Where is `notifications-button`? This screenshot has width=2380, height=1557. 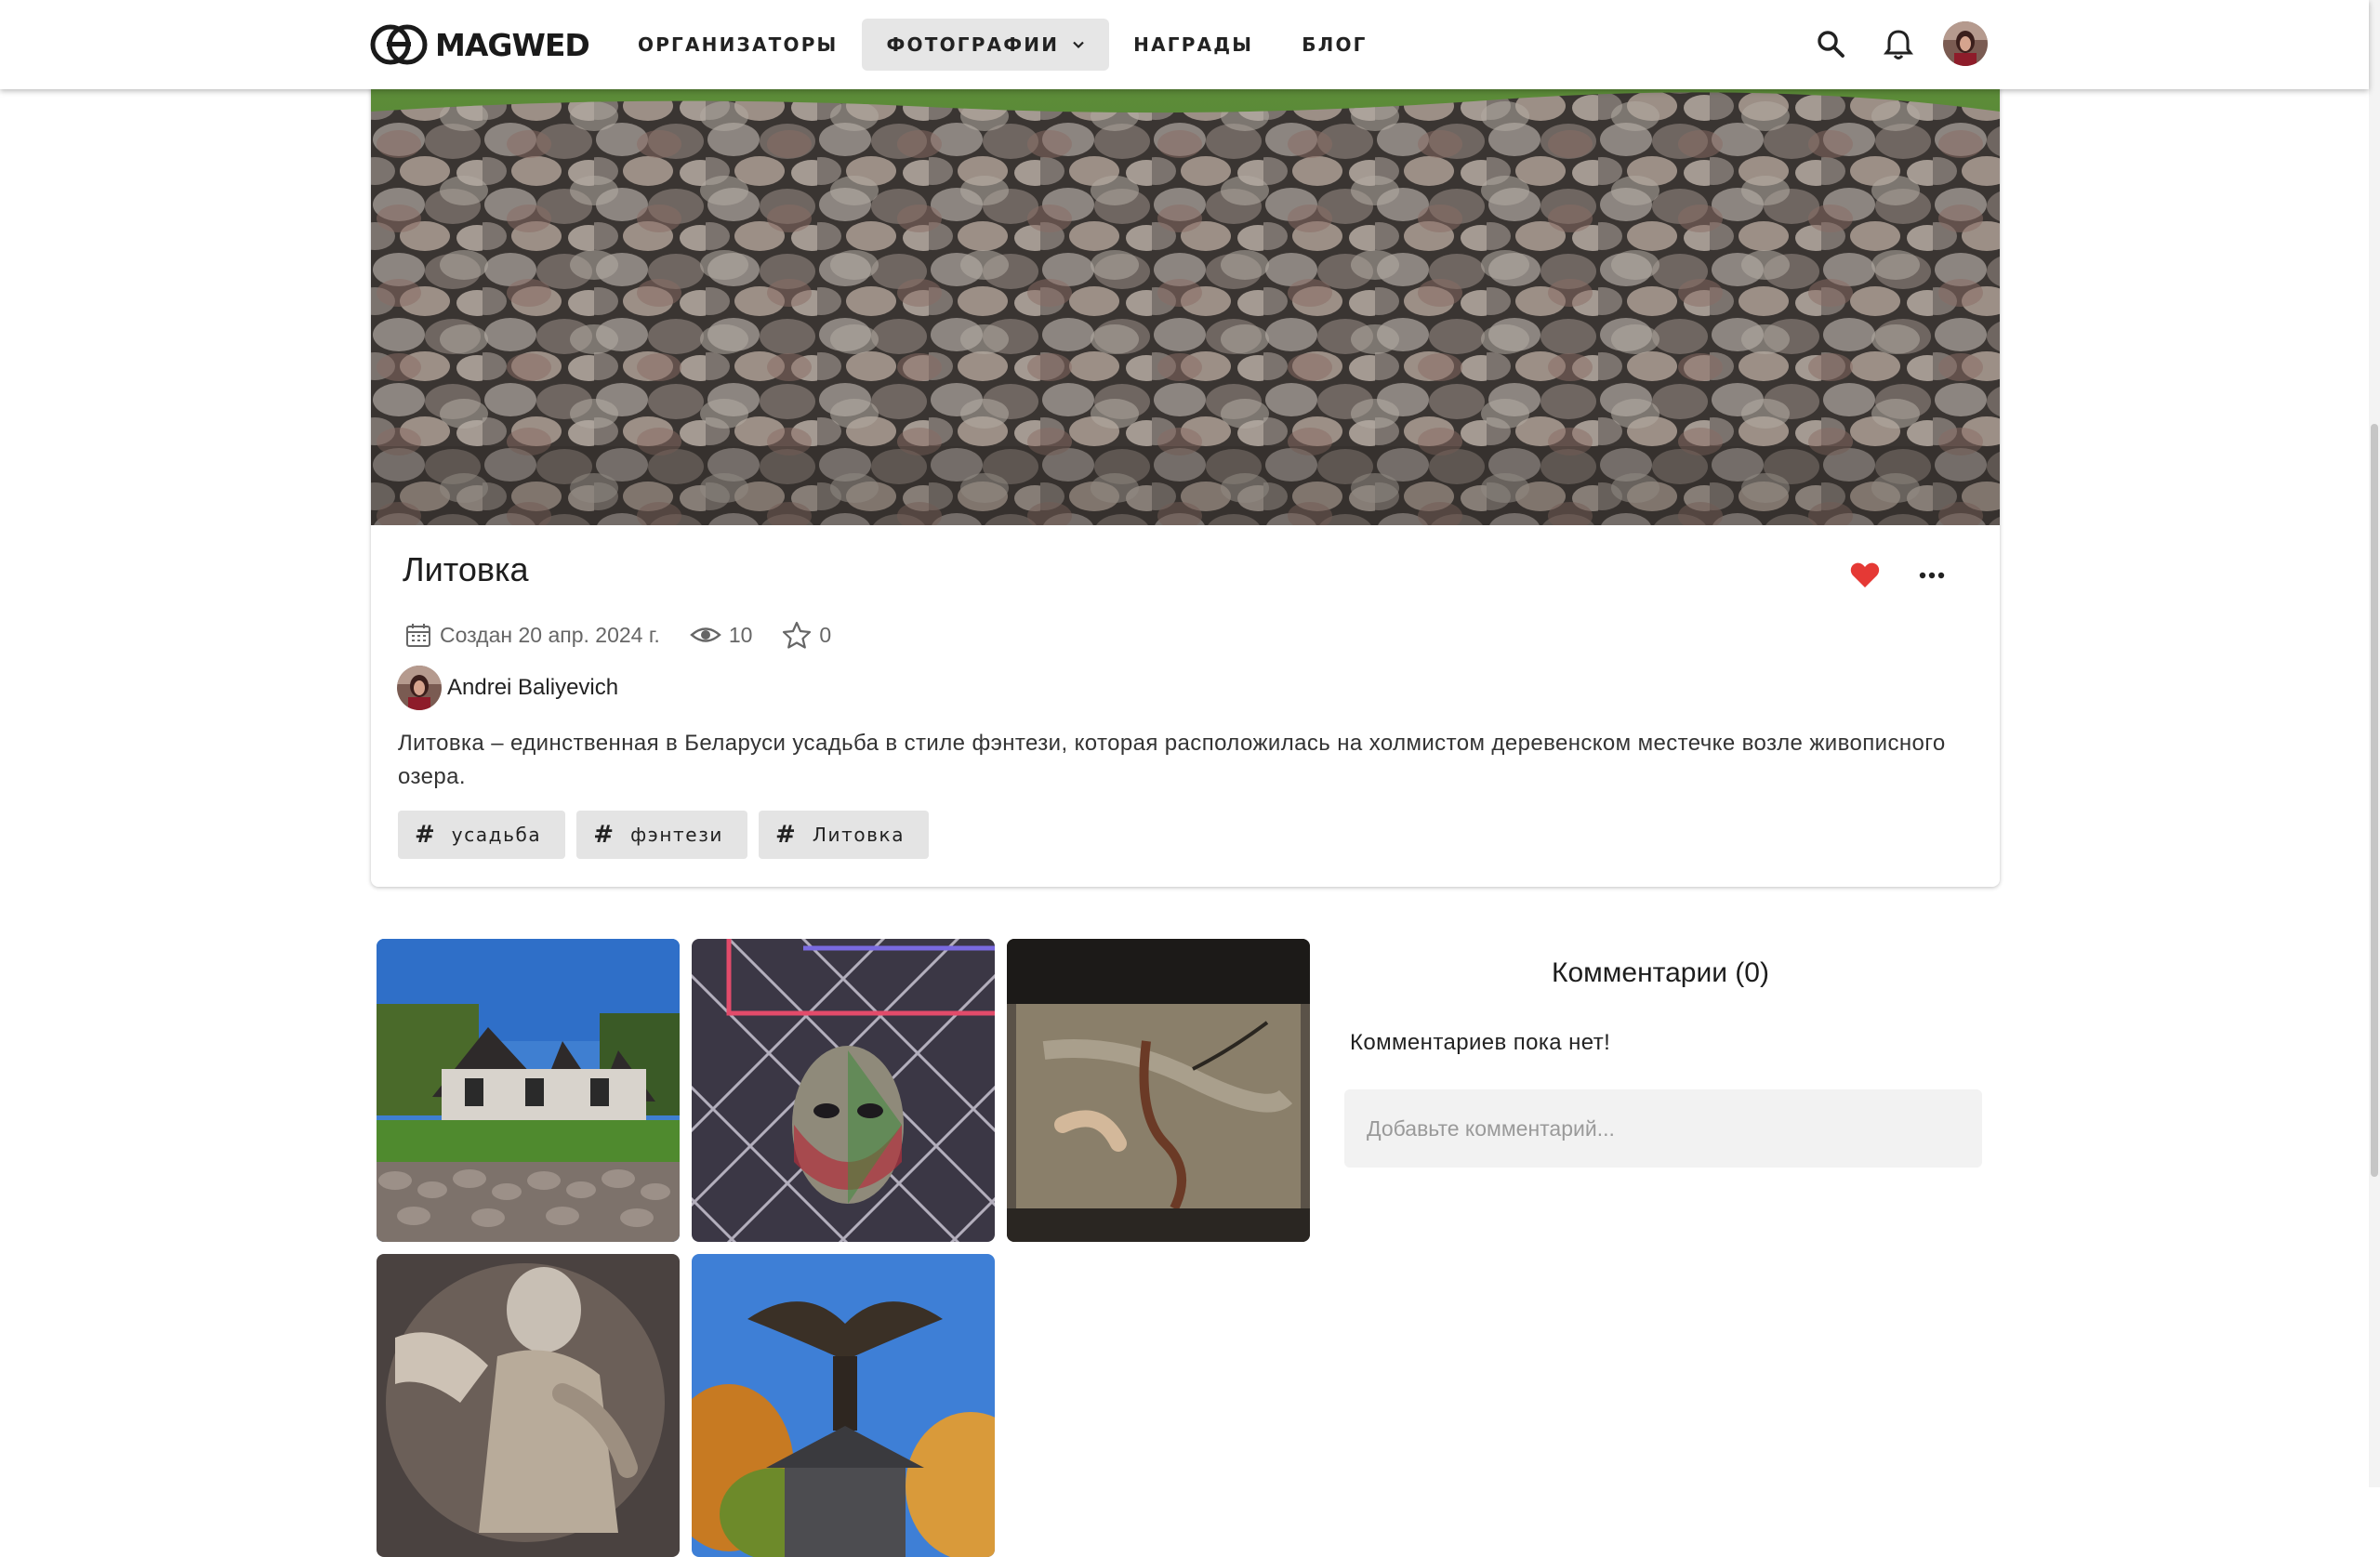 notifications-button is located at coordinates (1898, 45).